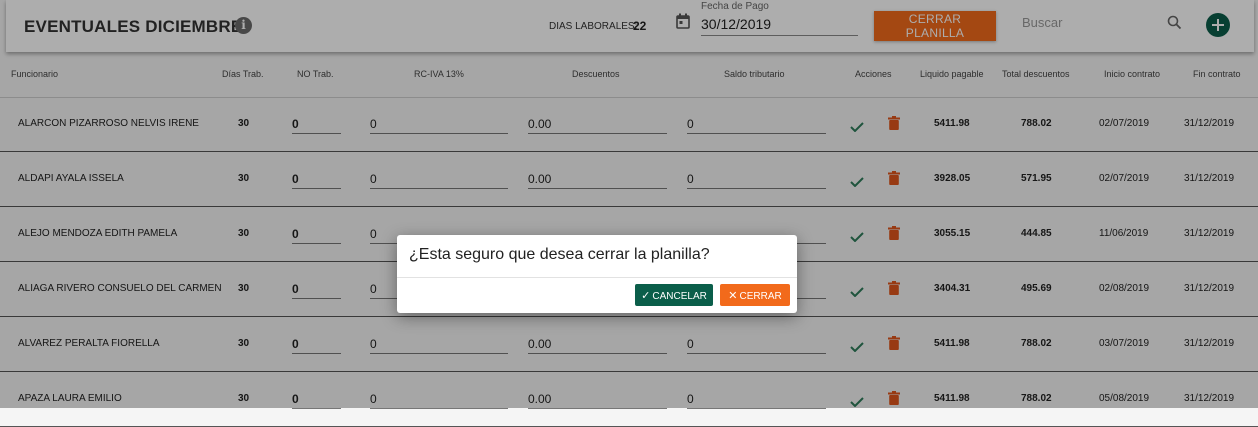  What do you see at coordinates (646, 295) in the screenshot?
I see `check-icon: ✓` at bounding box center [646, 295].